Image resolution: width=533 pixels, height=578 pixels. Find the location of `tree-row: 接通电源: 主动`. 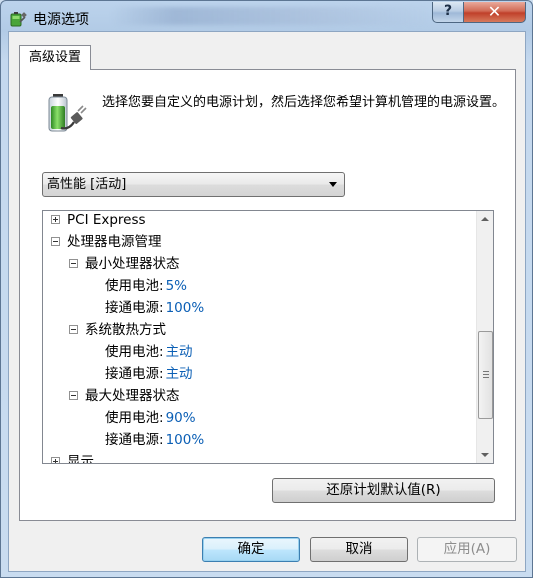

tree-row: 接通电源: 主动 is located at coordinates (149, 374).